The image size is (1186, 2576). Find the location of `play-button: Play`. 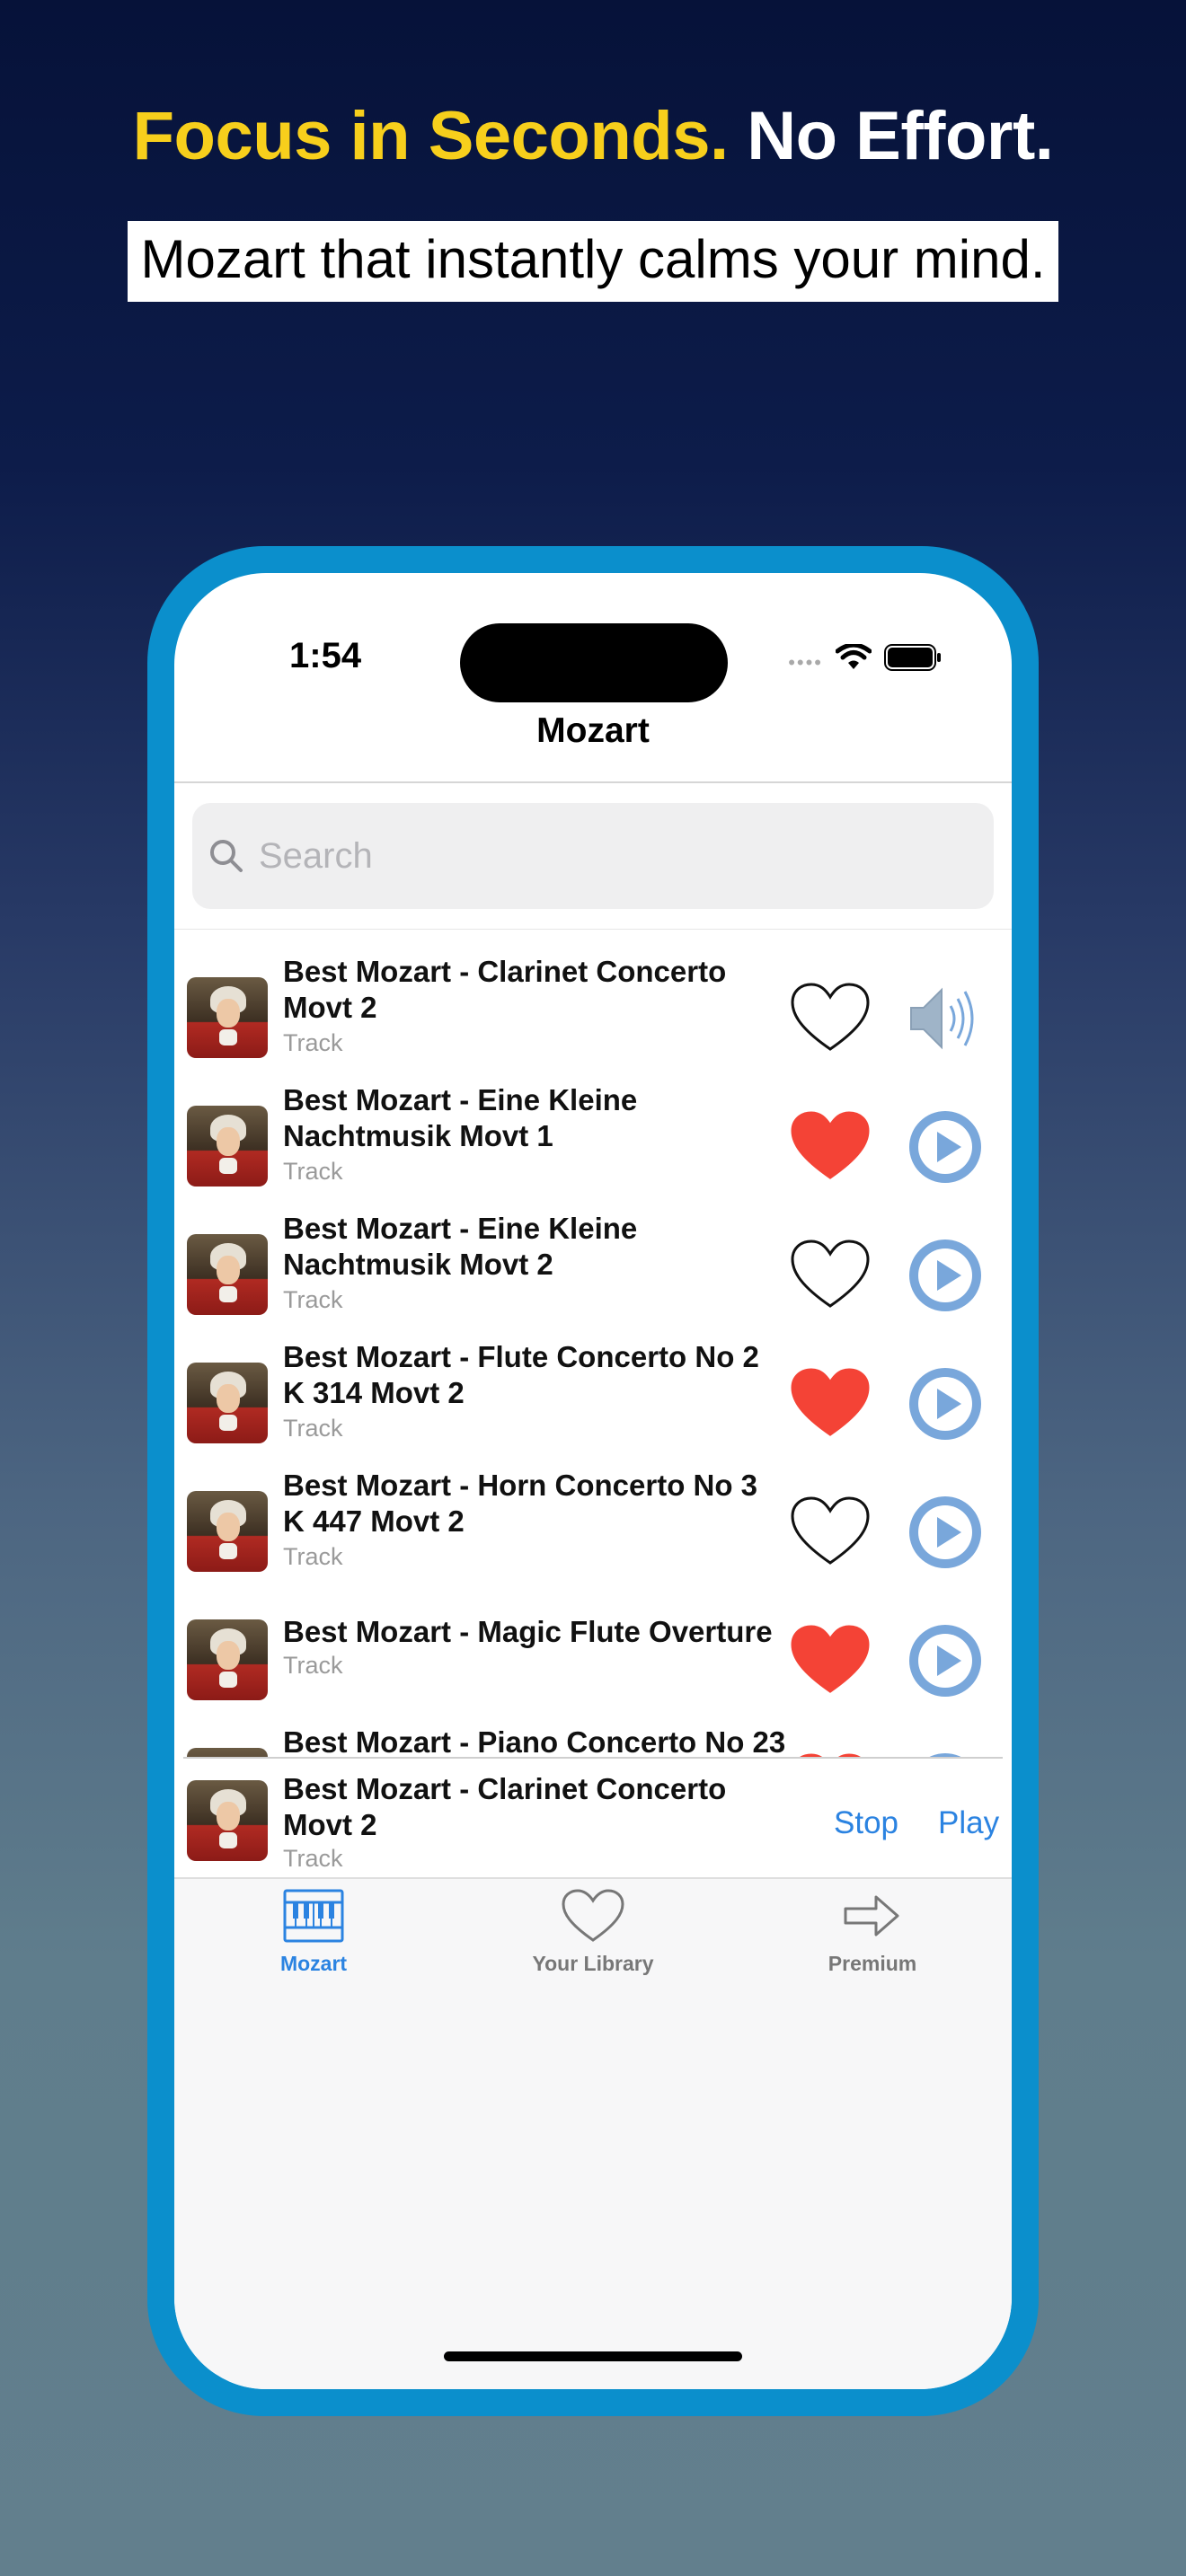

play-button: Play is located at coordinates (968, 1823).